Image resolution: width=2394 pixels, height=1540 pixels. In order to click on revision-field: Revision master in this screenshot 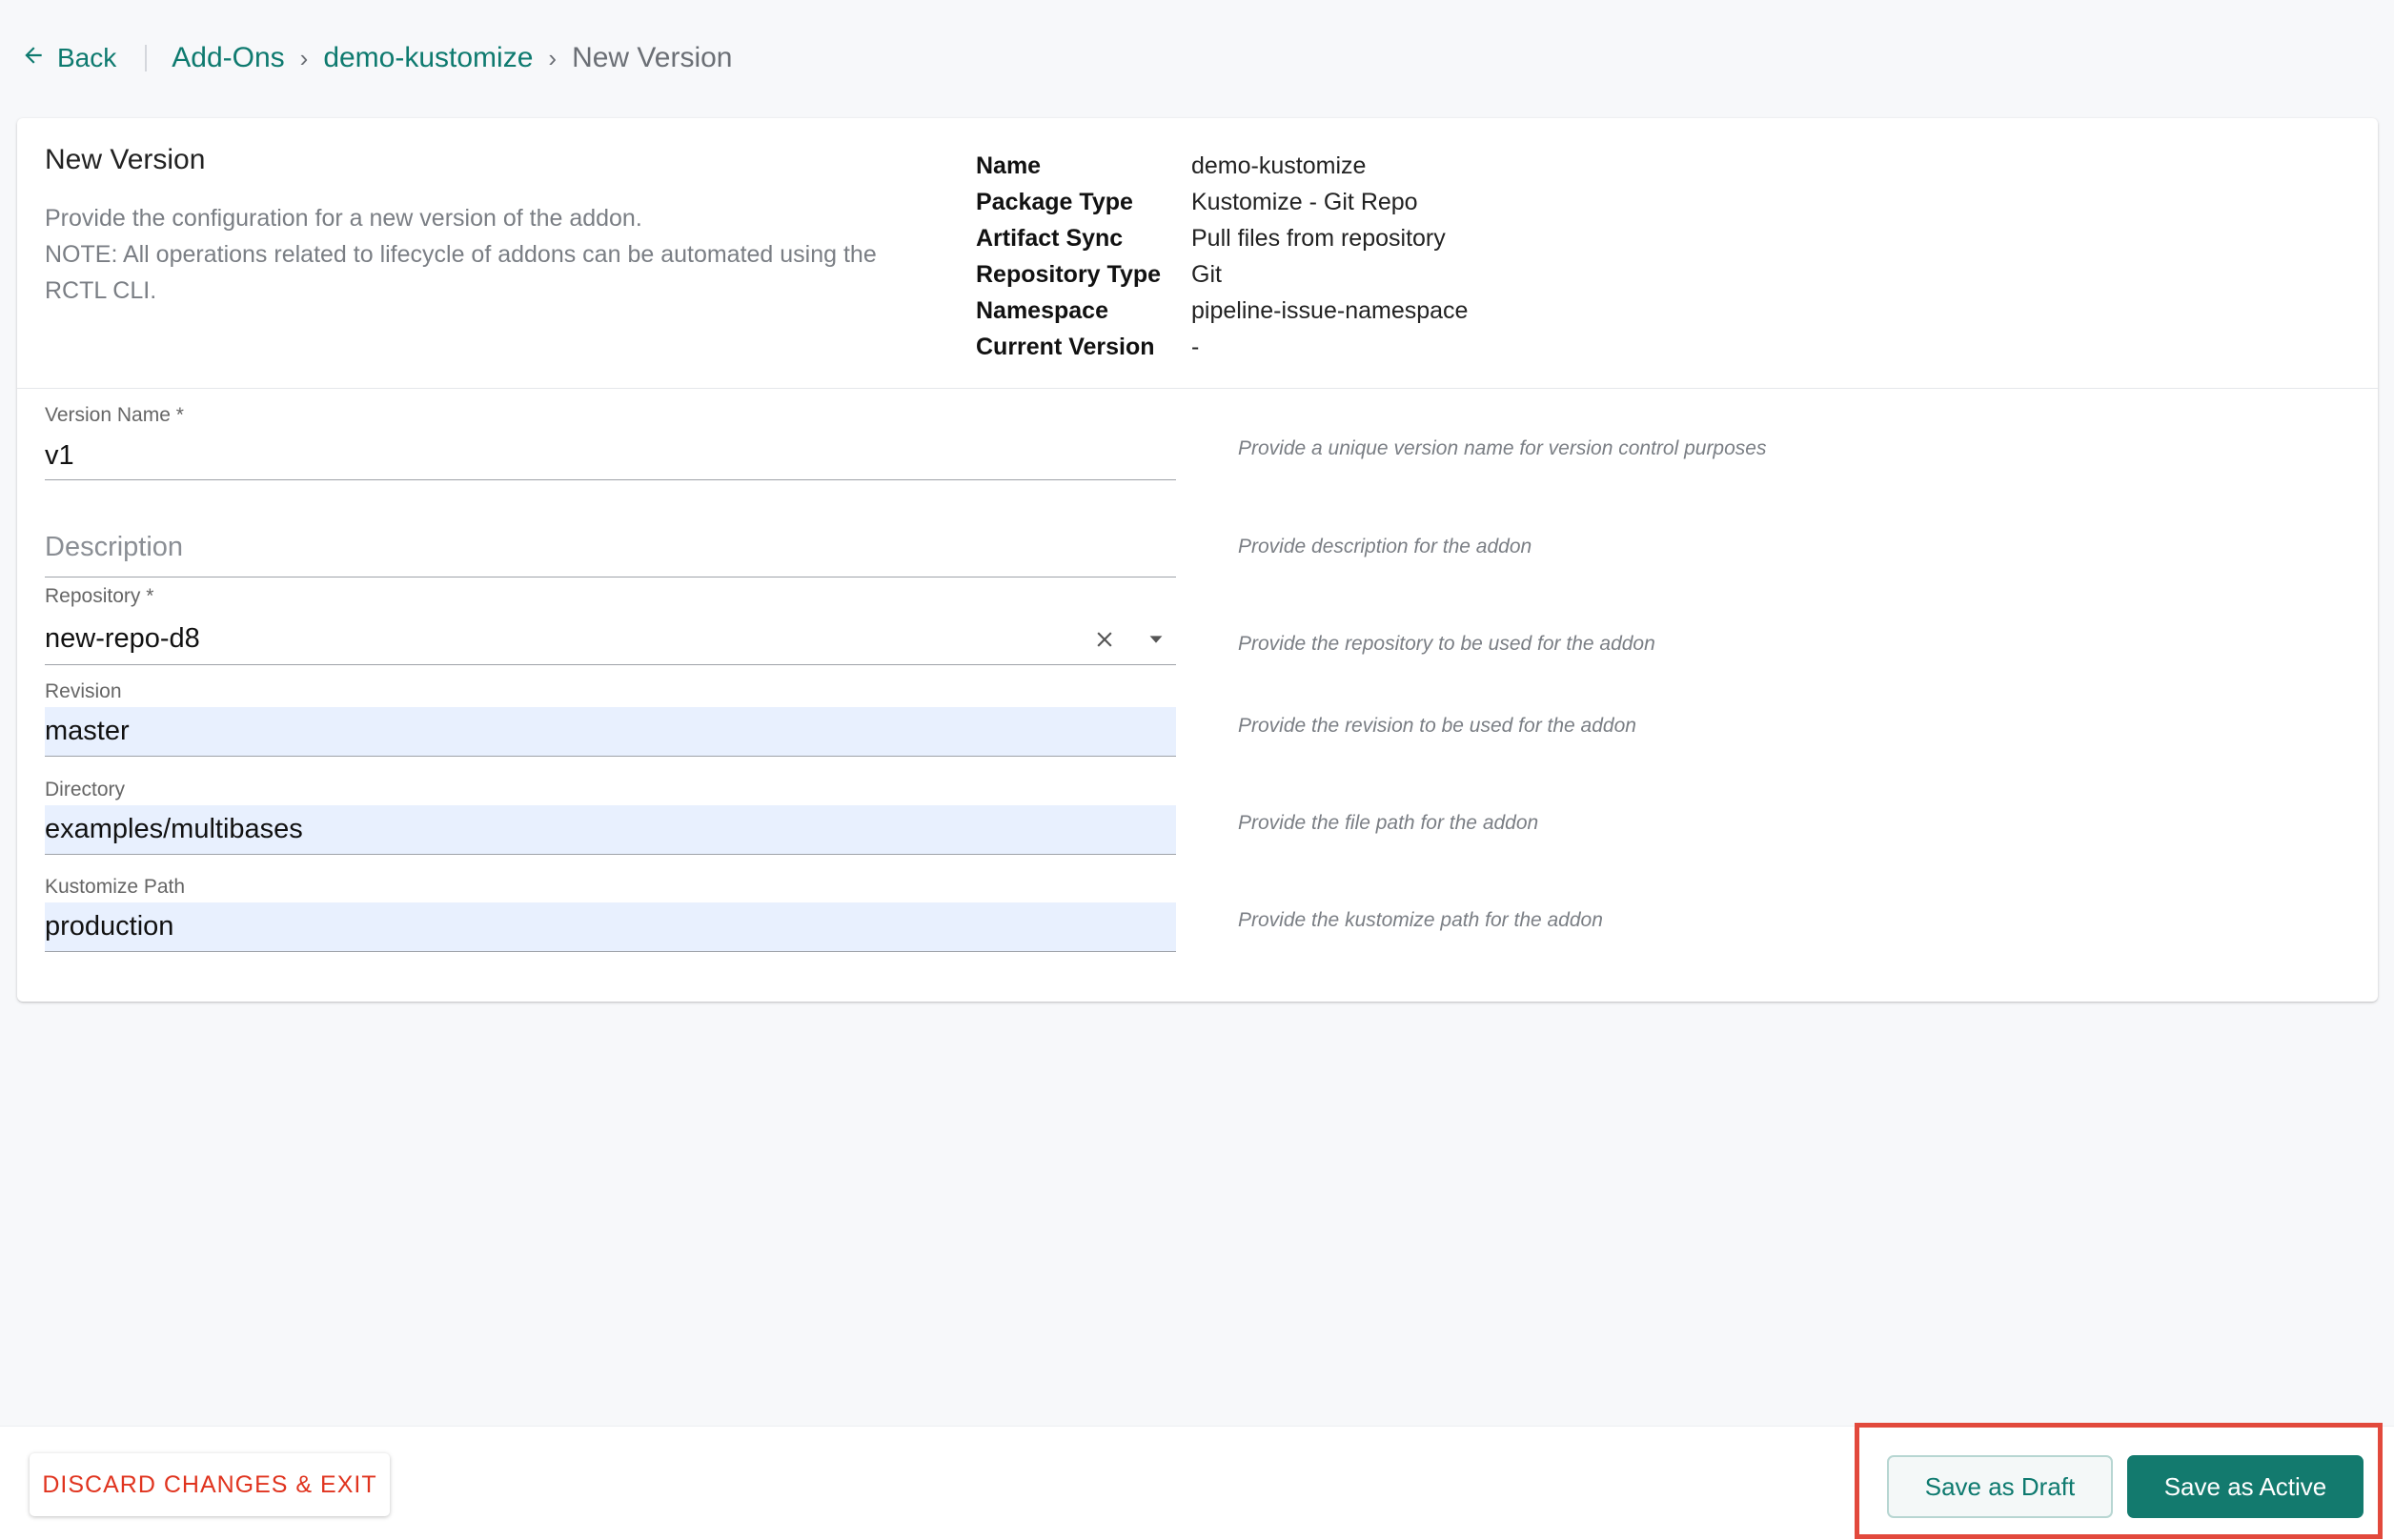, I will do `click(610, 718)`.